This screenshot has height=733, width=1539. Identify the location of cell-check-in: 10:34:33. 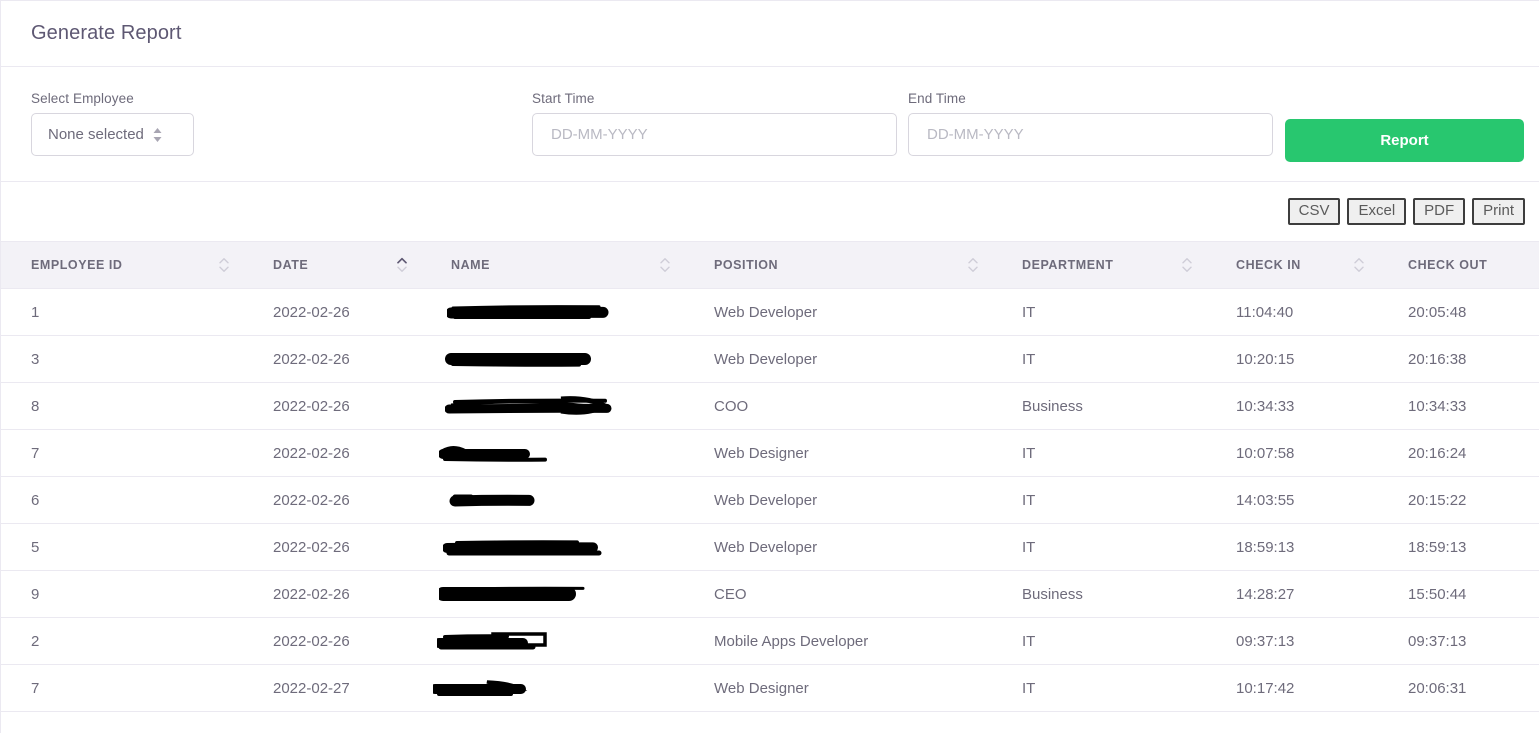
(1292, 406).